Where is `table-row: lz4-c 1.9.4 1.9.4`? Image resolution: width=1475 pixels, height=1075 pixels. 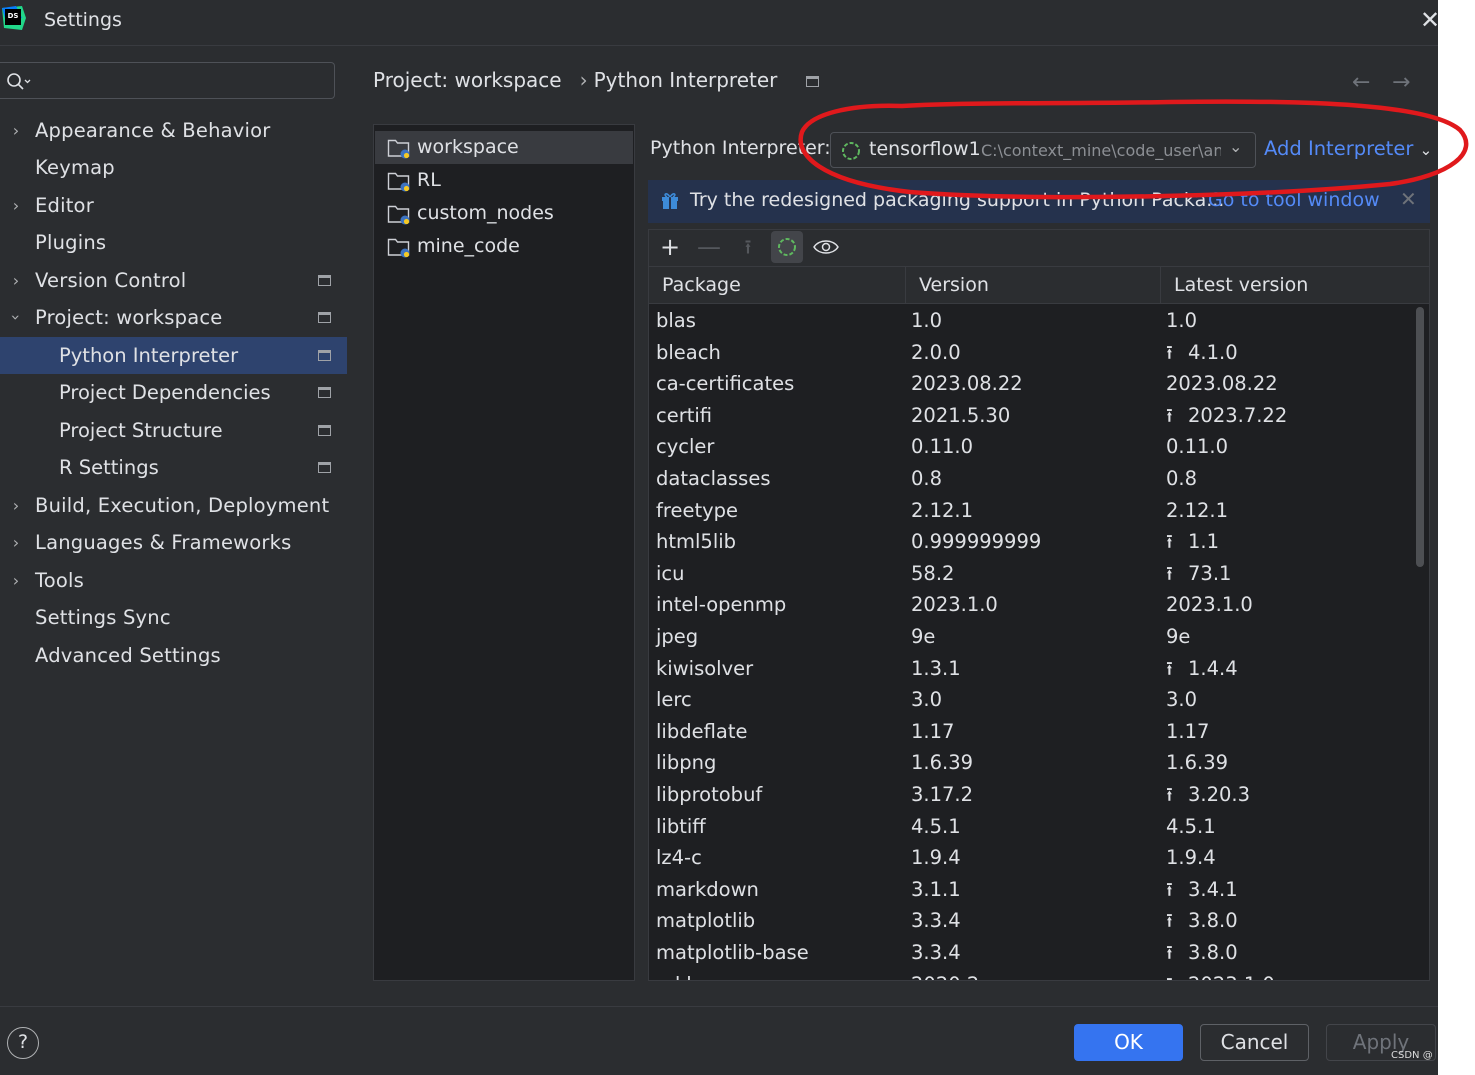 table-row: lz4-c 1.9.4 1.9.4 is located at coordinates (1034, 858).